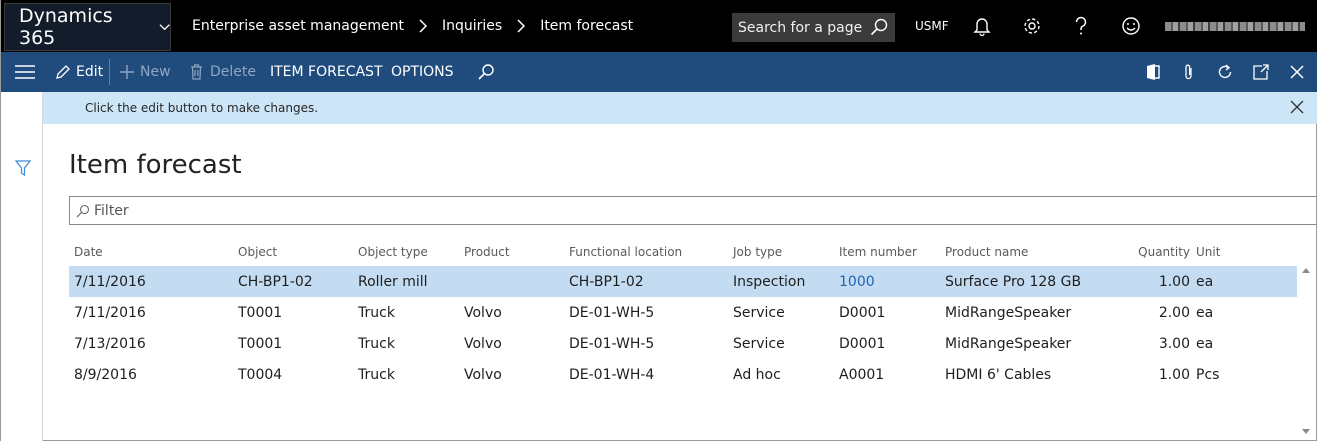 The width and height of the screenshot is (1317, 441). What do you see at coordinates (1208, 252) in the screenshot?
I see `column-header-unit: Unit` at bounding box center [1208, 252].